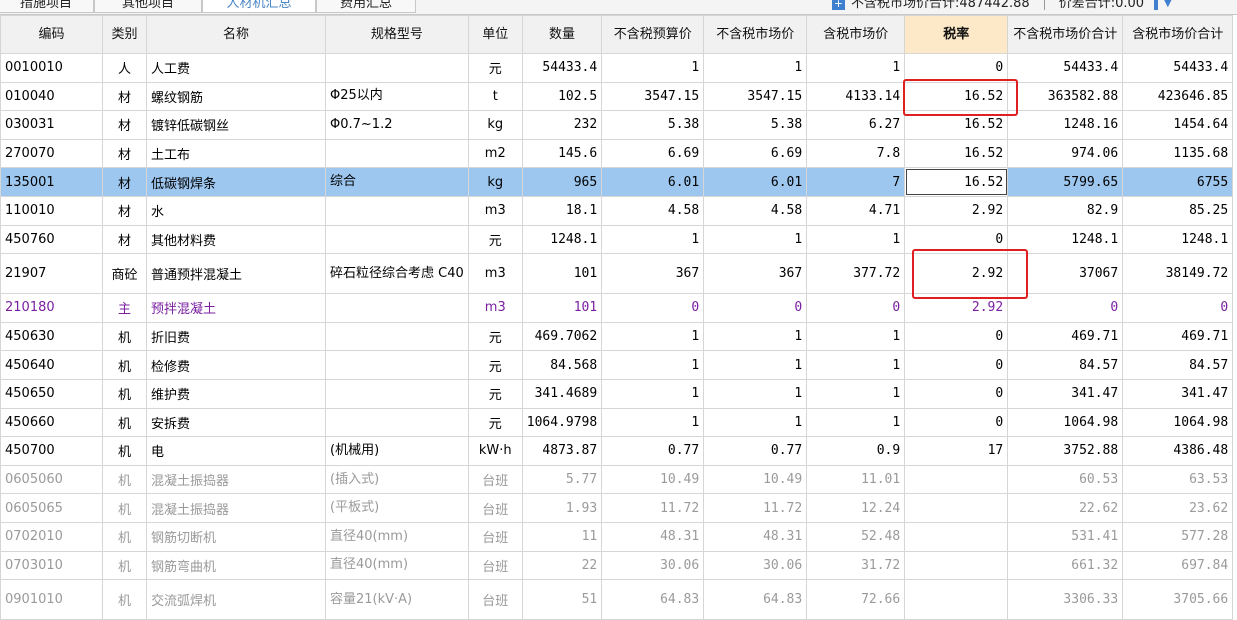 This screenshot has height=620, width=1237. Describe the element at coordinates (1065, 153) in the screenshot. I see `cell-market-total: 974.06` at that location.